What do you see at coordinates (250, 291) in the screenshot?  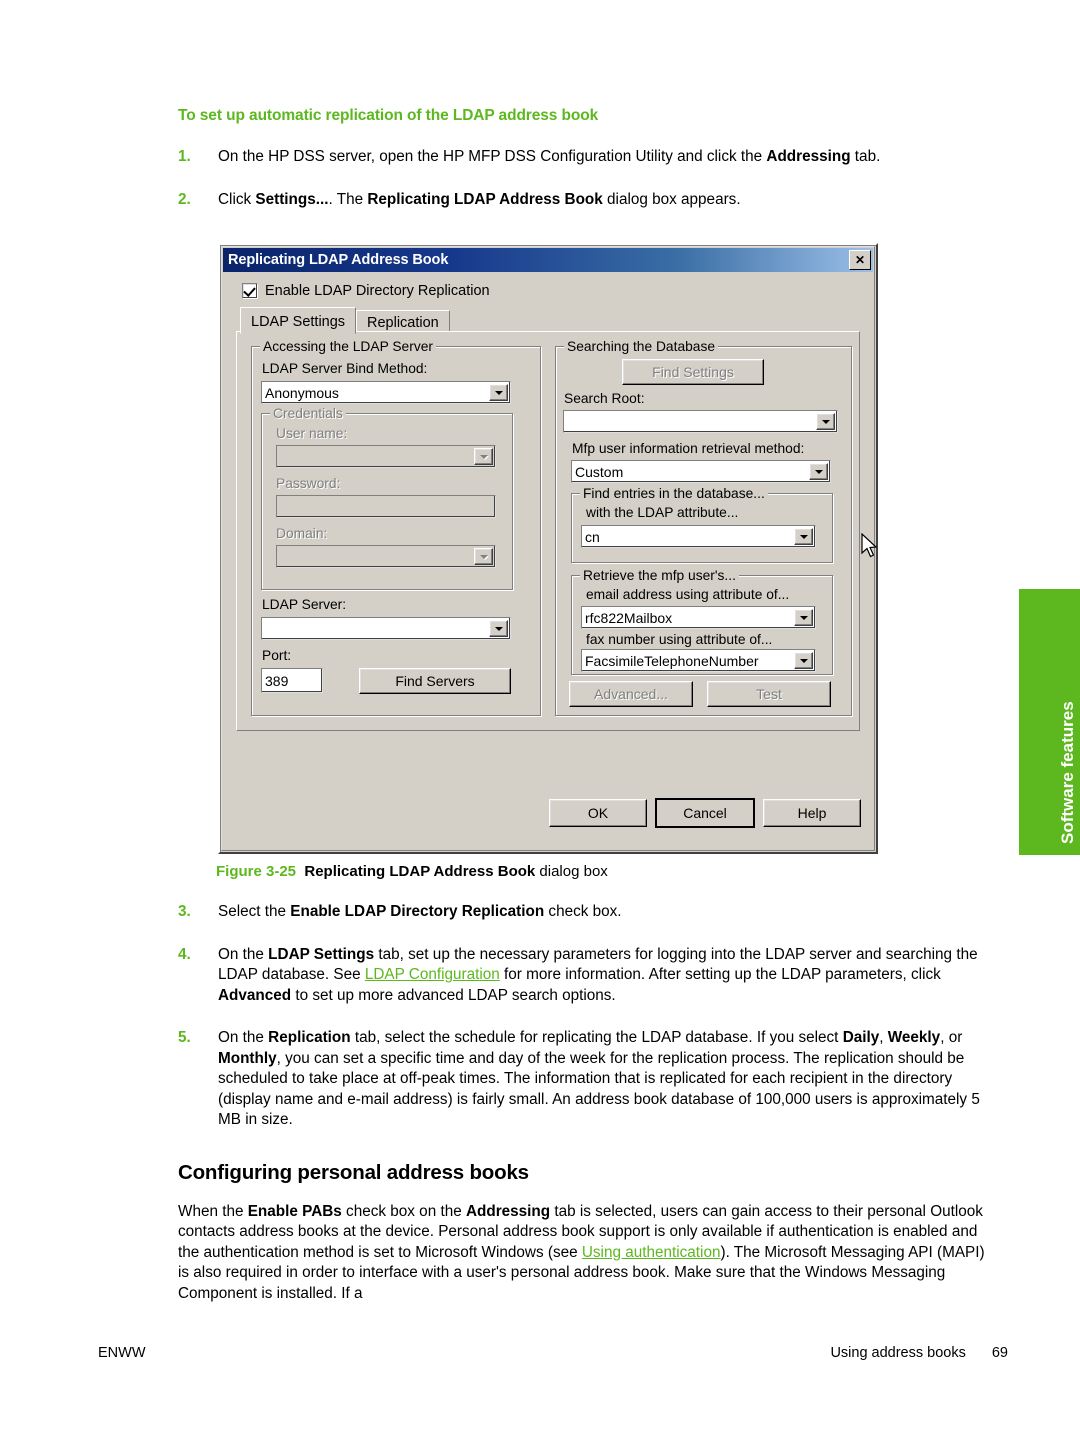 I see `checkbox-icon` at bounding box center [250, 291].